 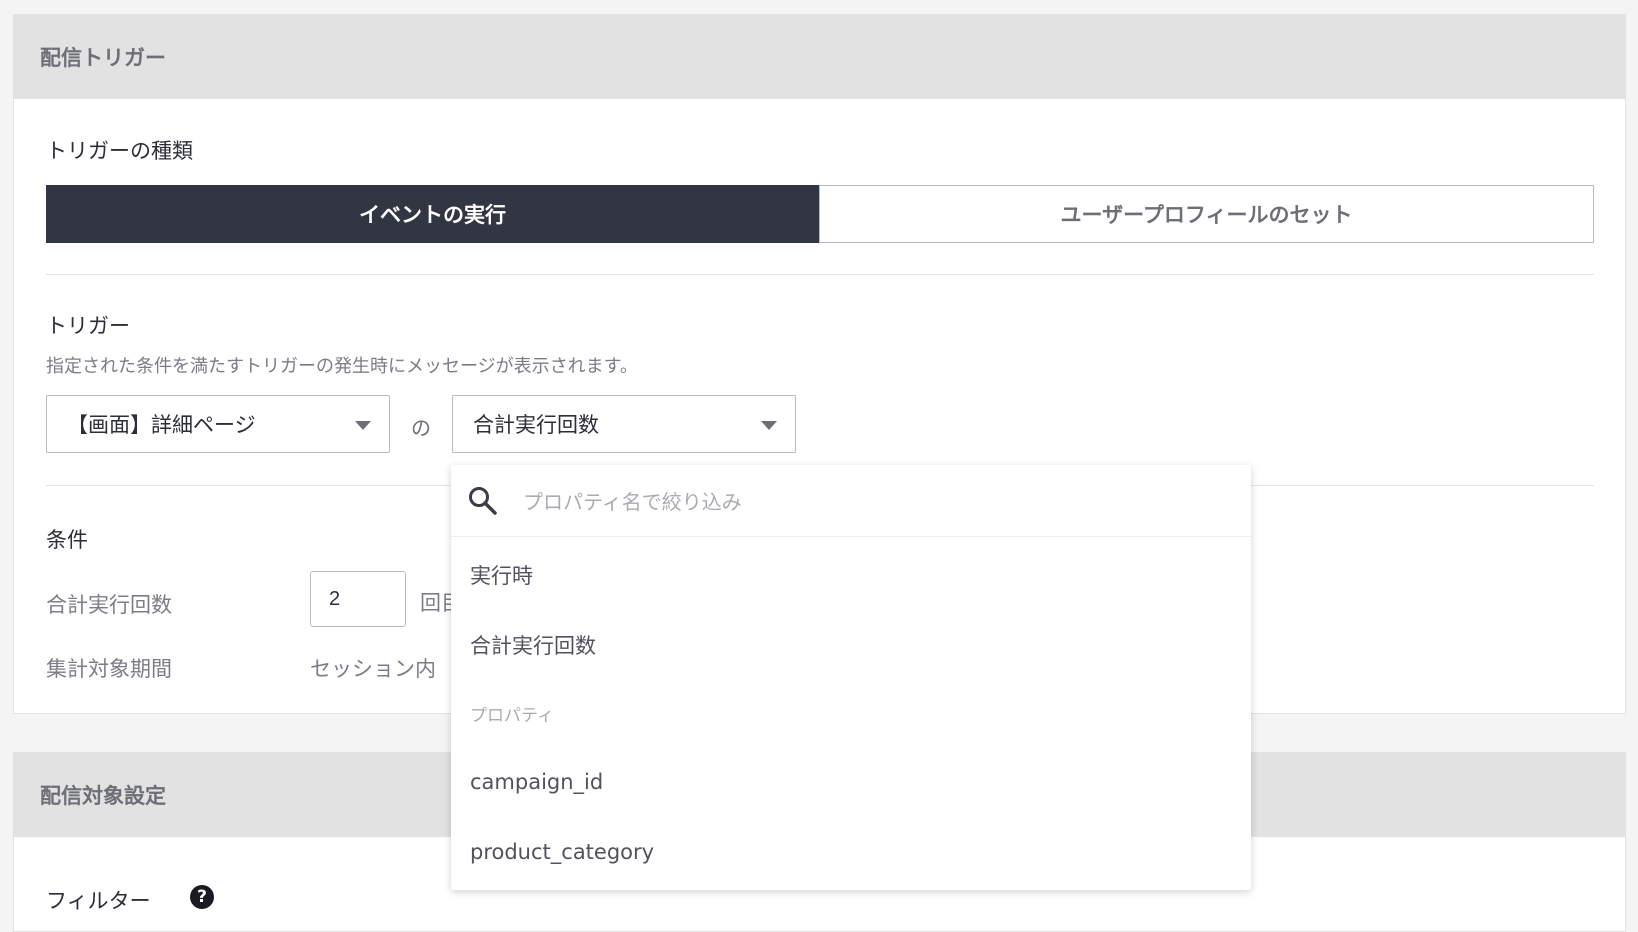 What do you see at coordinates (483, 501) in the screenshot?
I see `search-icon` at bounding box center [483, 501].